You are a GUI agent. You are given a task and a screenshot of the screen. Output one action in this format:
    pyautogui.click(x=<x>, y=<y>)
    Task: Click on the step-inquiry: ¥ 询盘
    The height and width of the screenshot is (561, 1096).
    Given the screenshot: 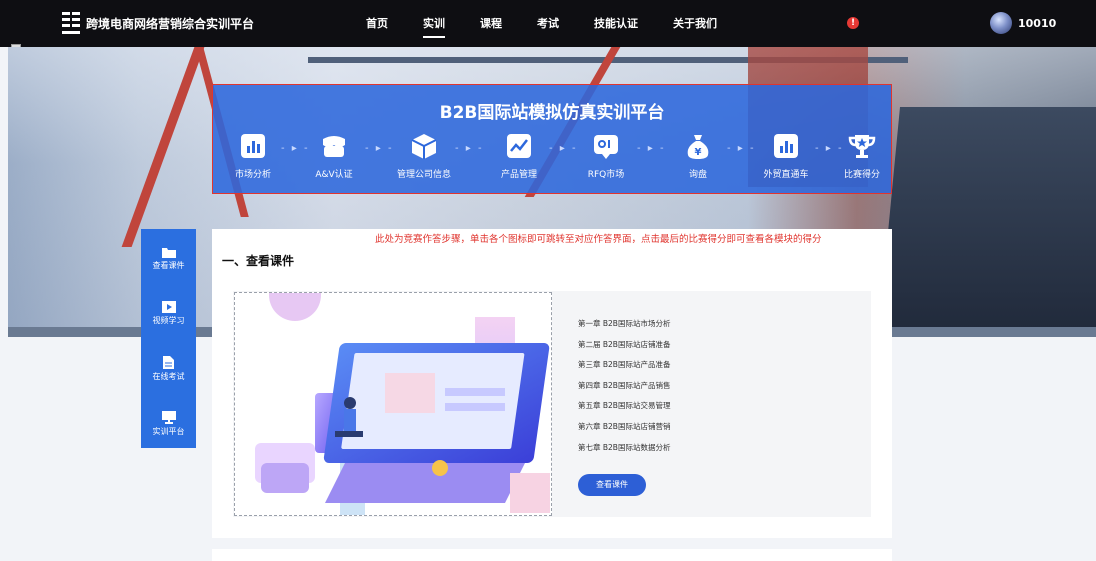 What is the action you would take?
    pyautogui.click(x=698, y=154)
    